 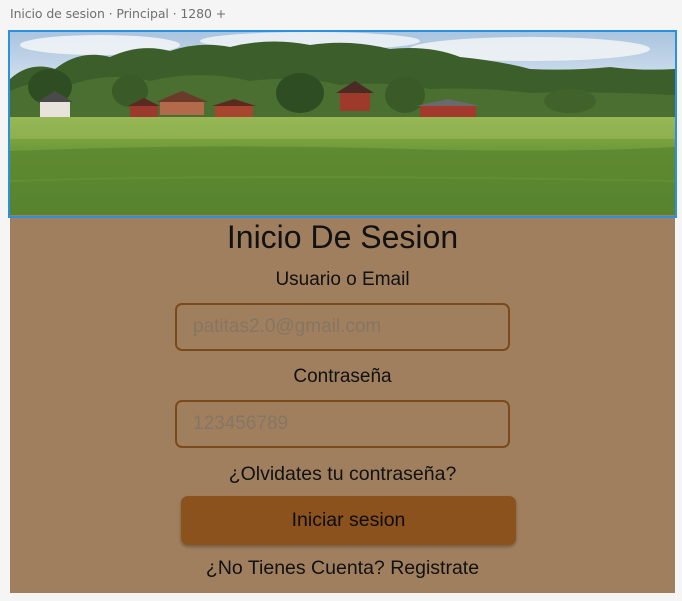 I want to click on password-input, so click(x=342, y=424).